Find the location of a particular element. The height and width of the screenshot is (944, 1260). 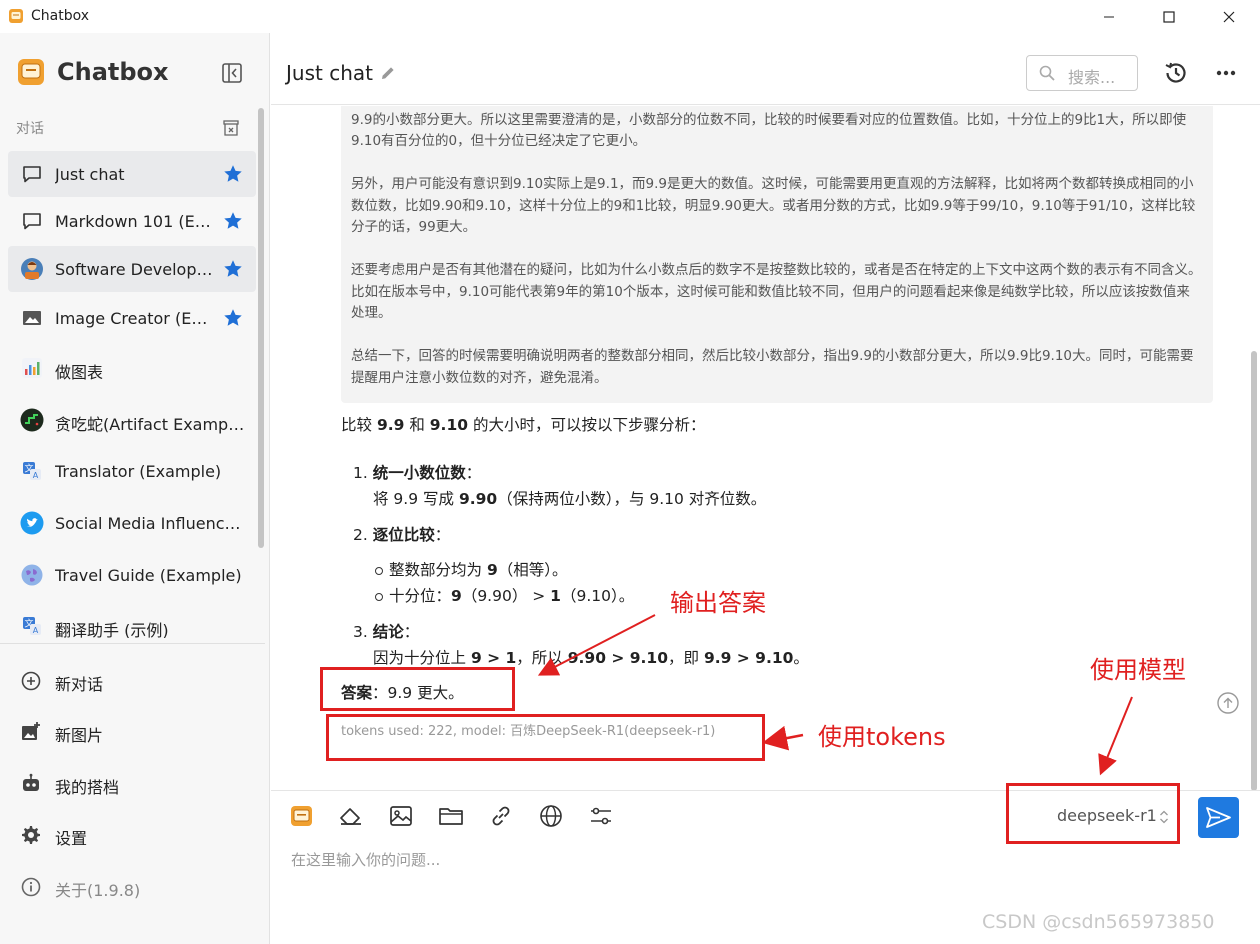

chat-item-translation-assistant: 文 A 翻译助手 (示例) is located at coordinates (132, 620).